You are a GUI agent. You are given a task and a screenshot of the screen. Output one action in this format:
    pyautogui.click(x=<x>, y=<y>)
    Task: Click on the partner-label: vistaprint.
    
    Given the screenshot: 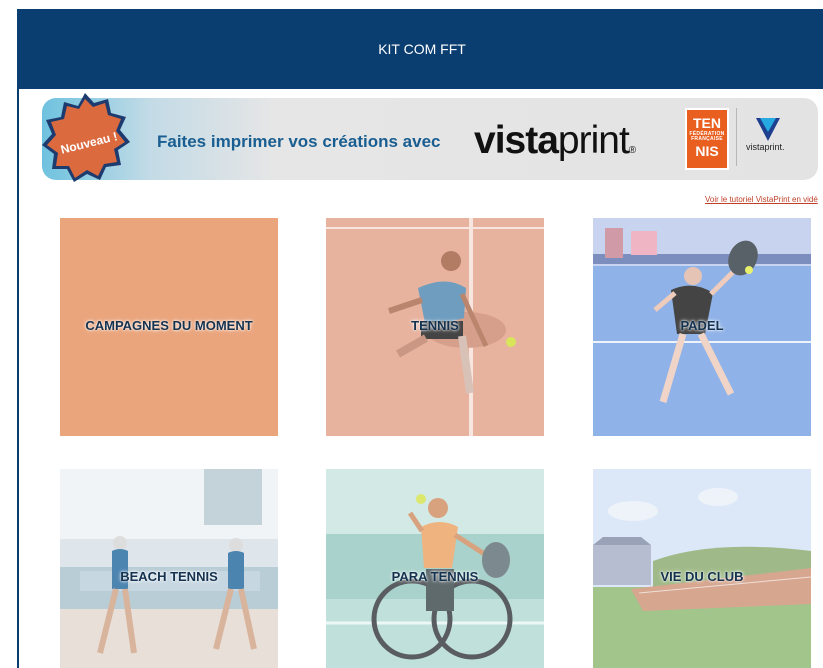 What is the action you would take?
    pyautogui.click(x=765, y=147)
    